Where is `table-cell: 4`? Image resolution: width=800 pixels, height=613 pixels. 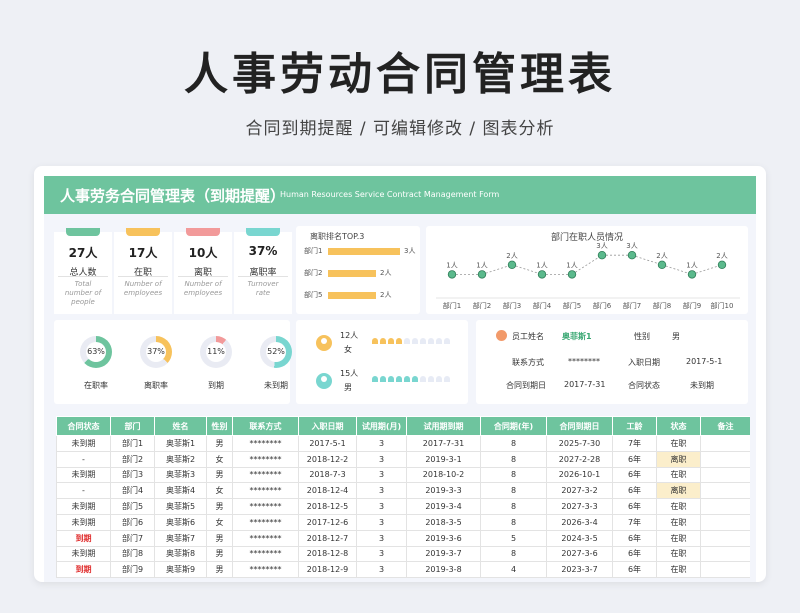 table-cell: 4 is located at coordinates (513, 570).